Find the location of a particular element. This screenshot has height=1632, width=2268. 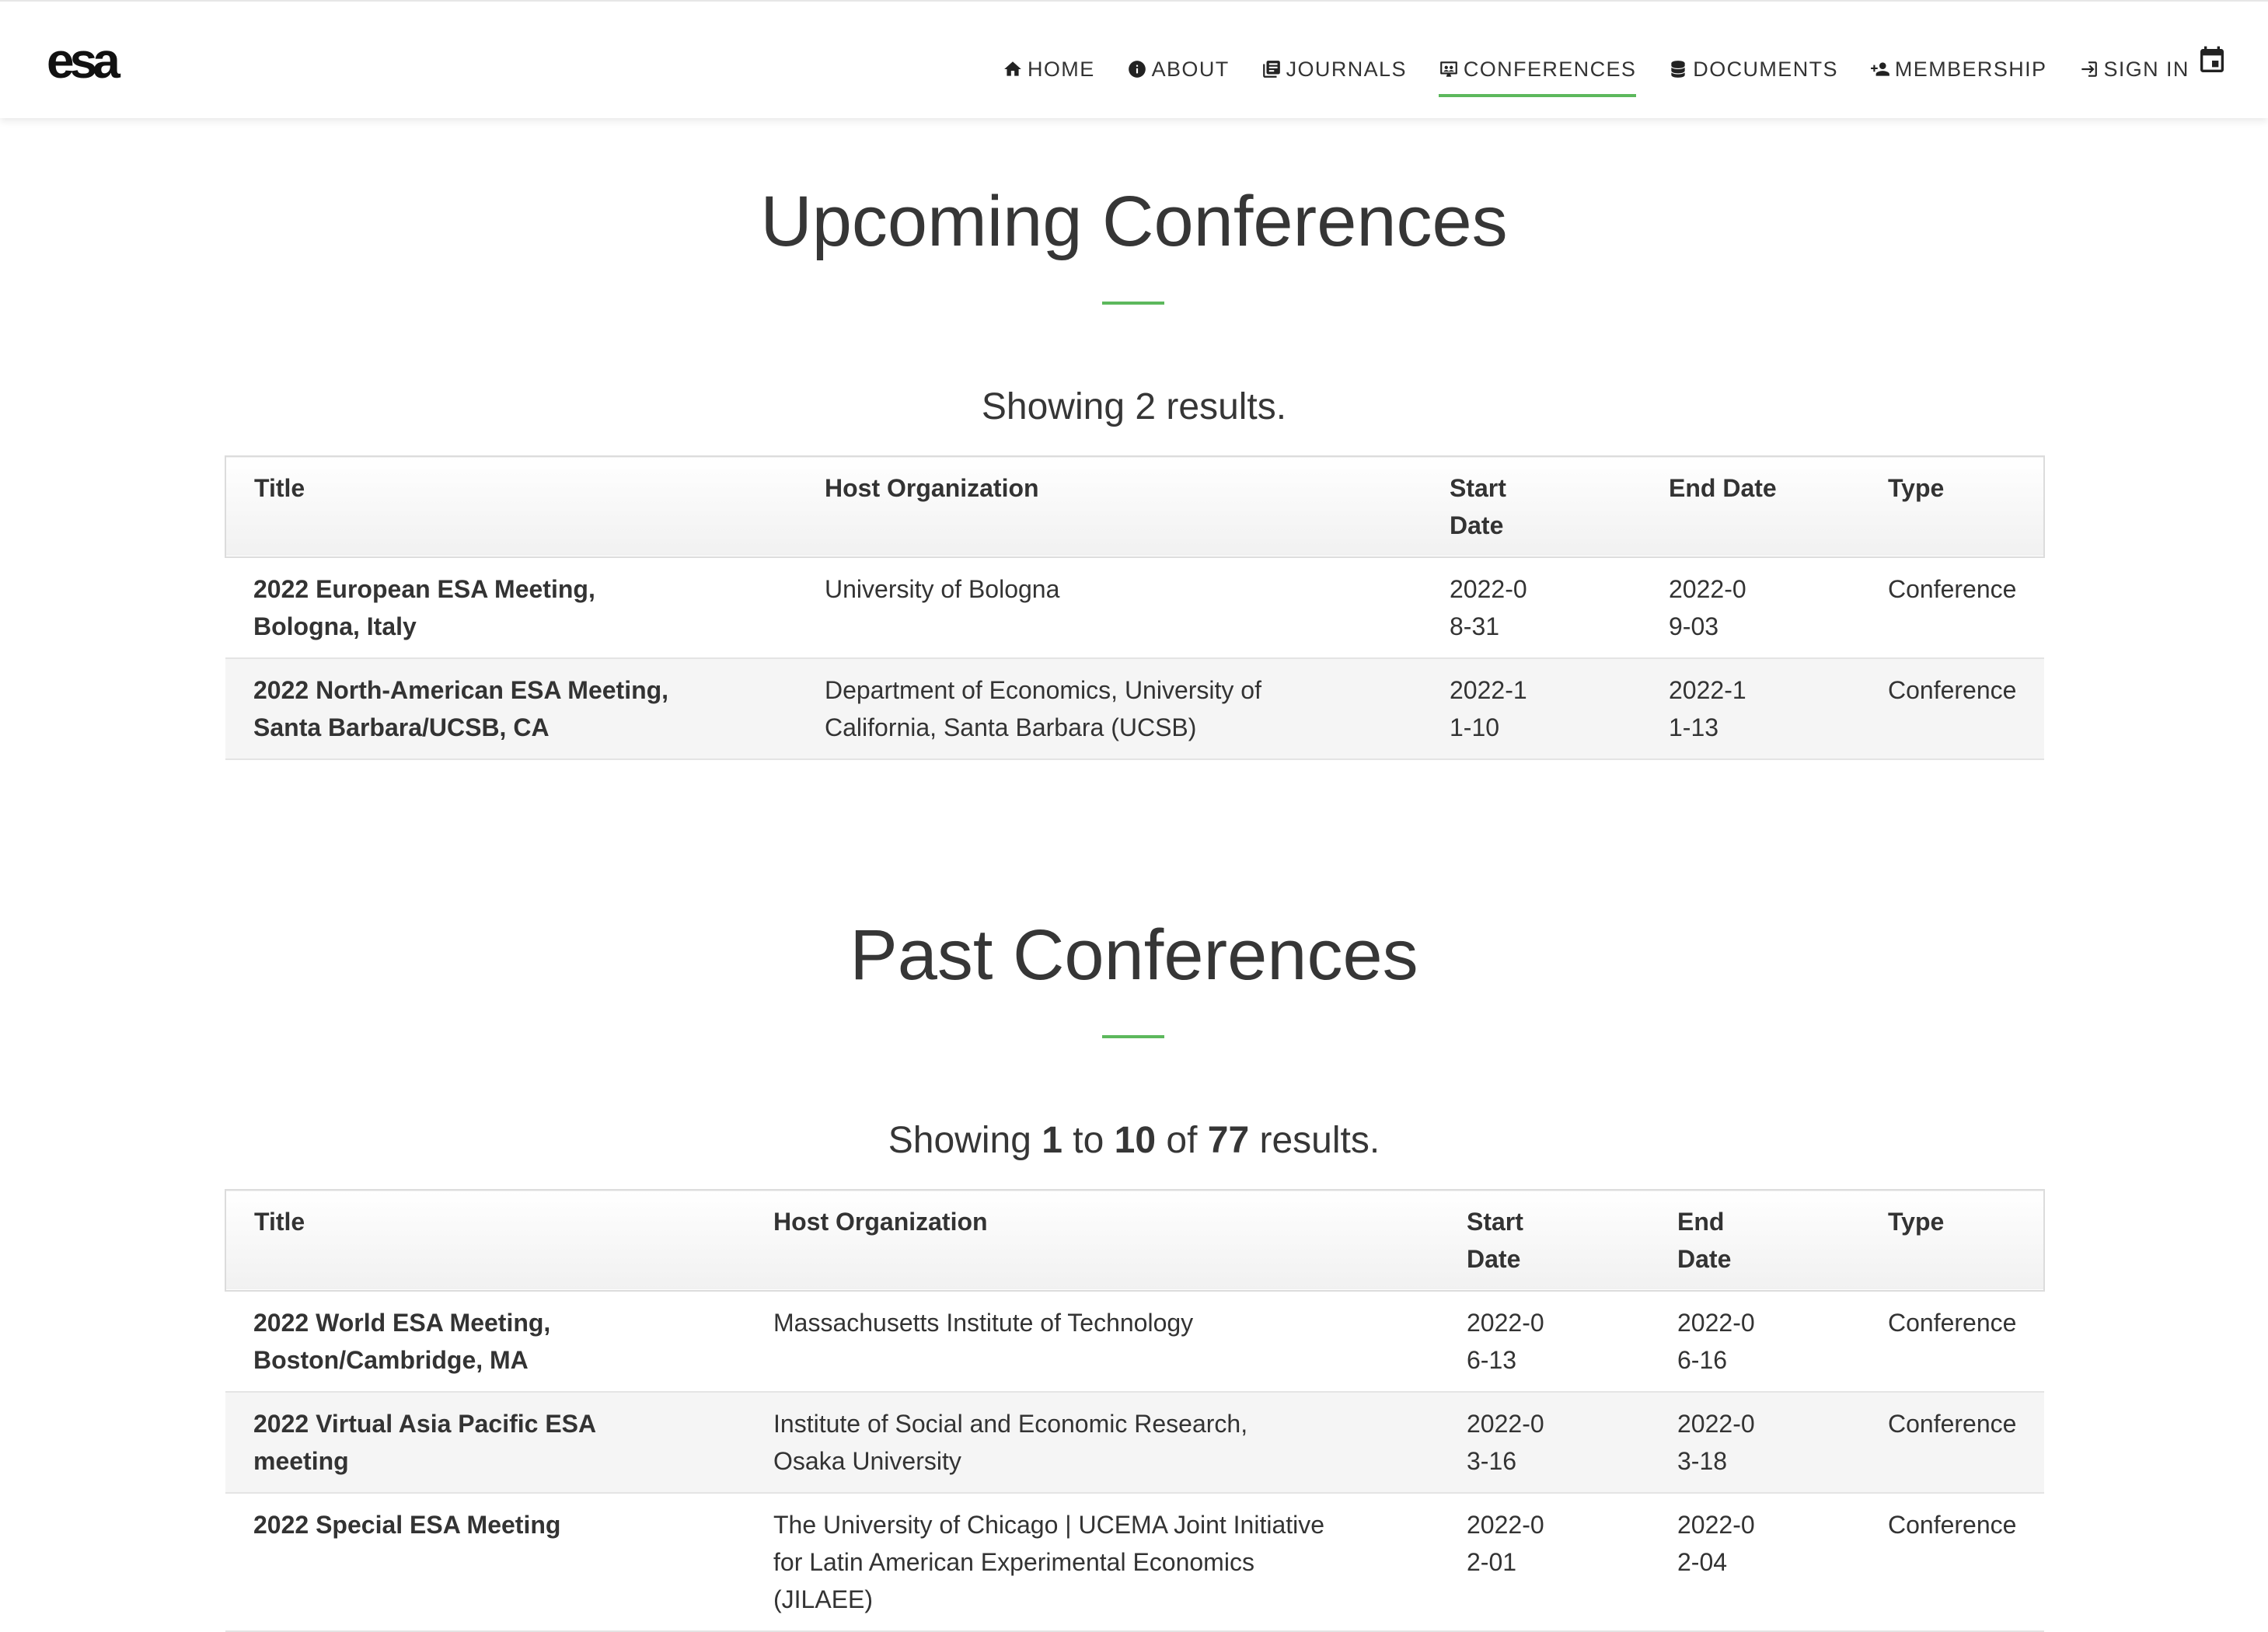

end-date: 2022-03-18 is located at coordinates (1755, 1442).